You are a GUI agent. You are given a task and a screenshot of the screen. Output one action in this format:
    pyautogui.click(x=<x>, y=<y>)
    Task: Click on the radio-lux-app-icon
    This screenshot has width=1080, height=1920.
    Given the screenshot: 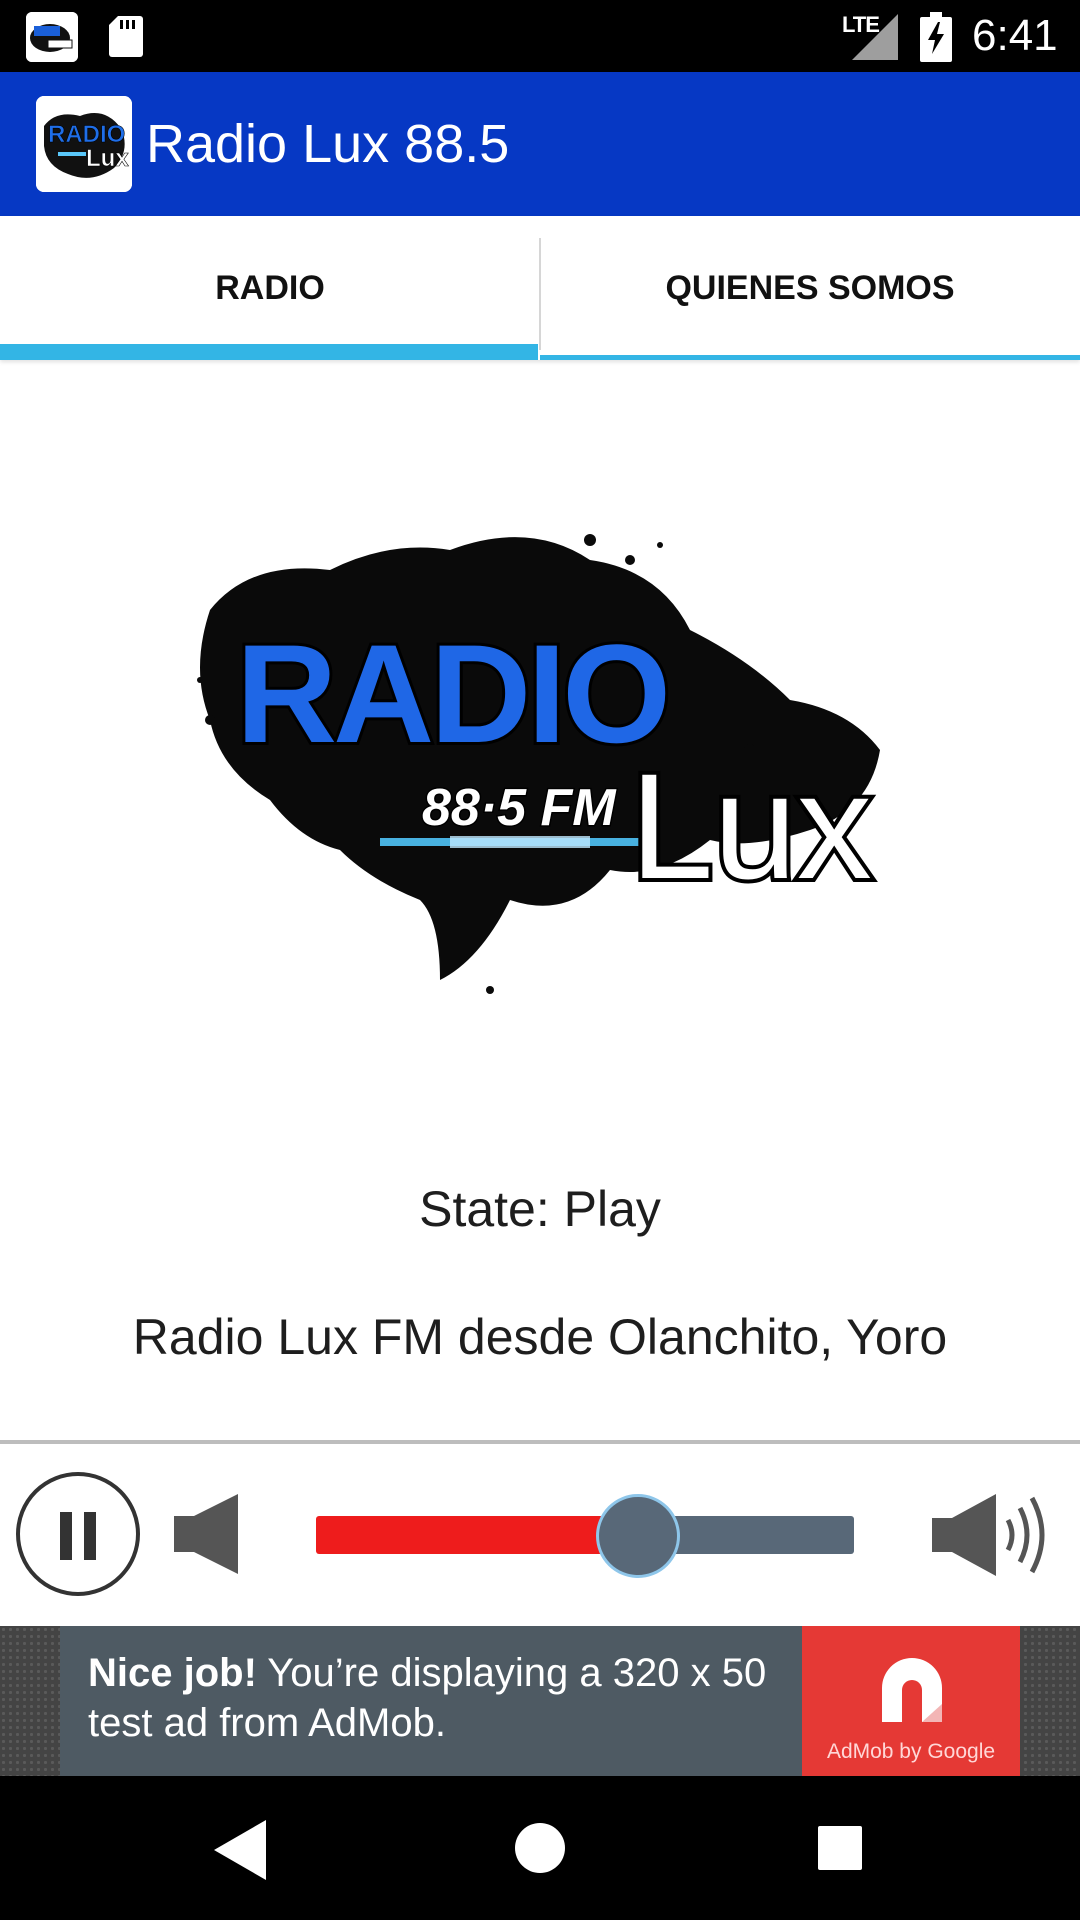 What is the action you would take?
    pyautogui.click(x=52, y=37)
    